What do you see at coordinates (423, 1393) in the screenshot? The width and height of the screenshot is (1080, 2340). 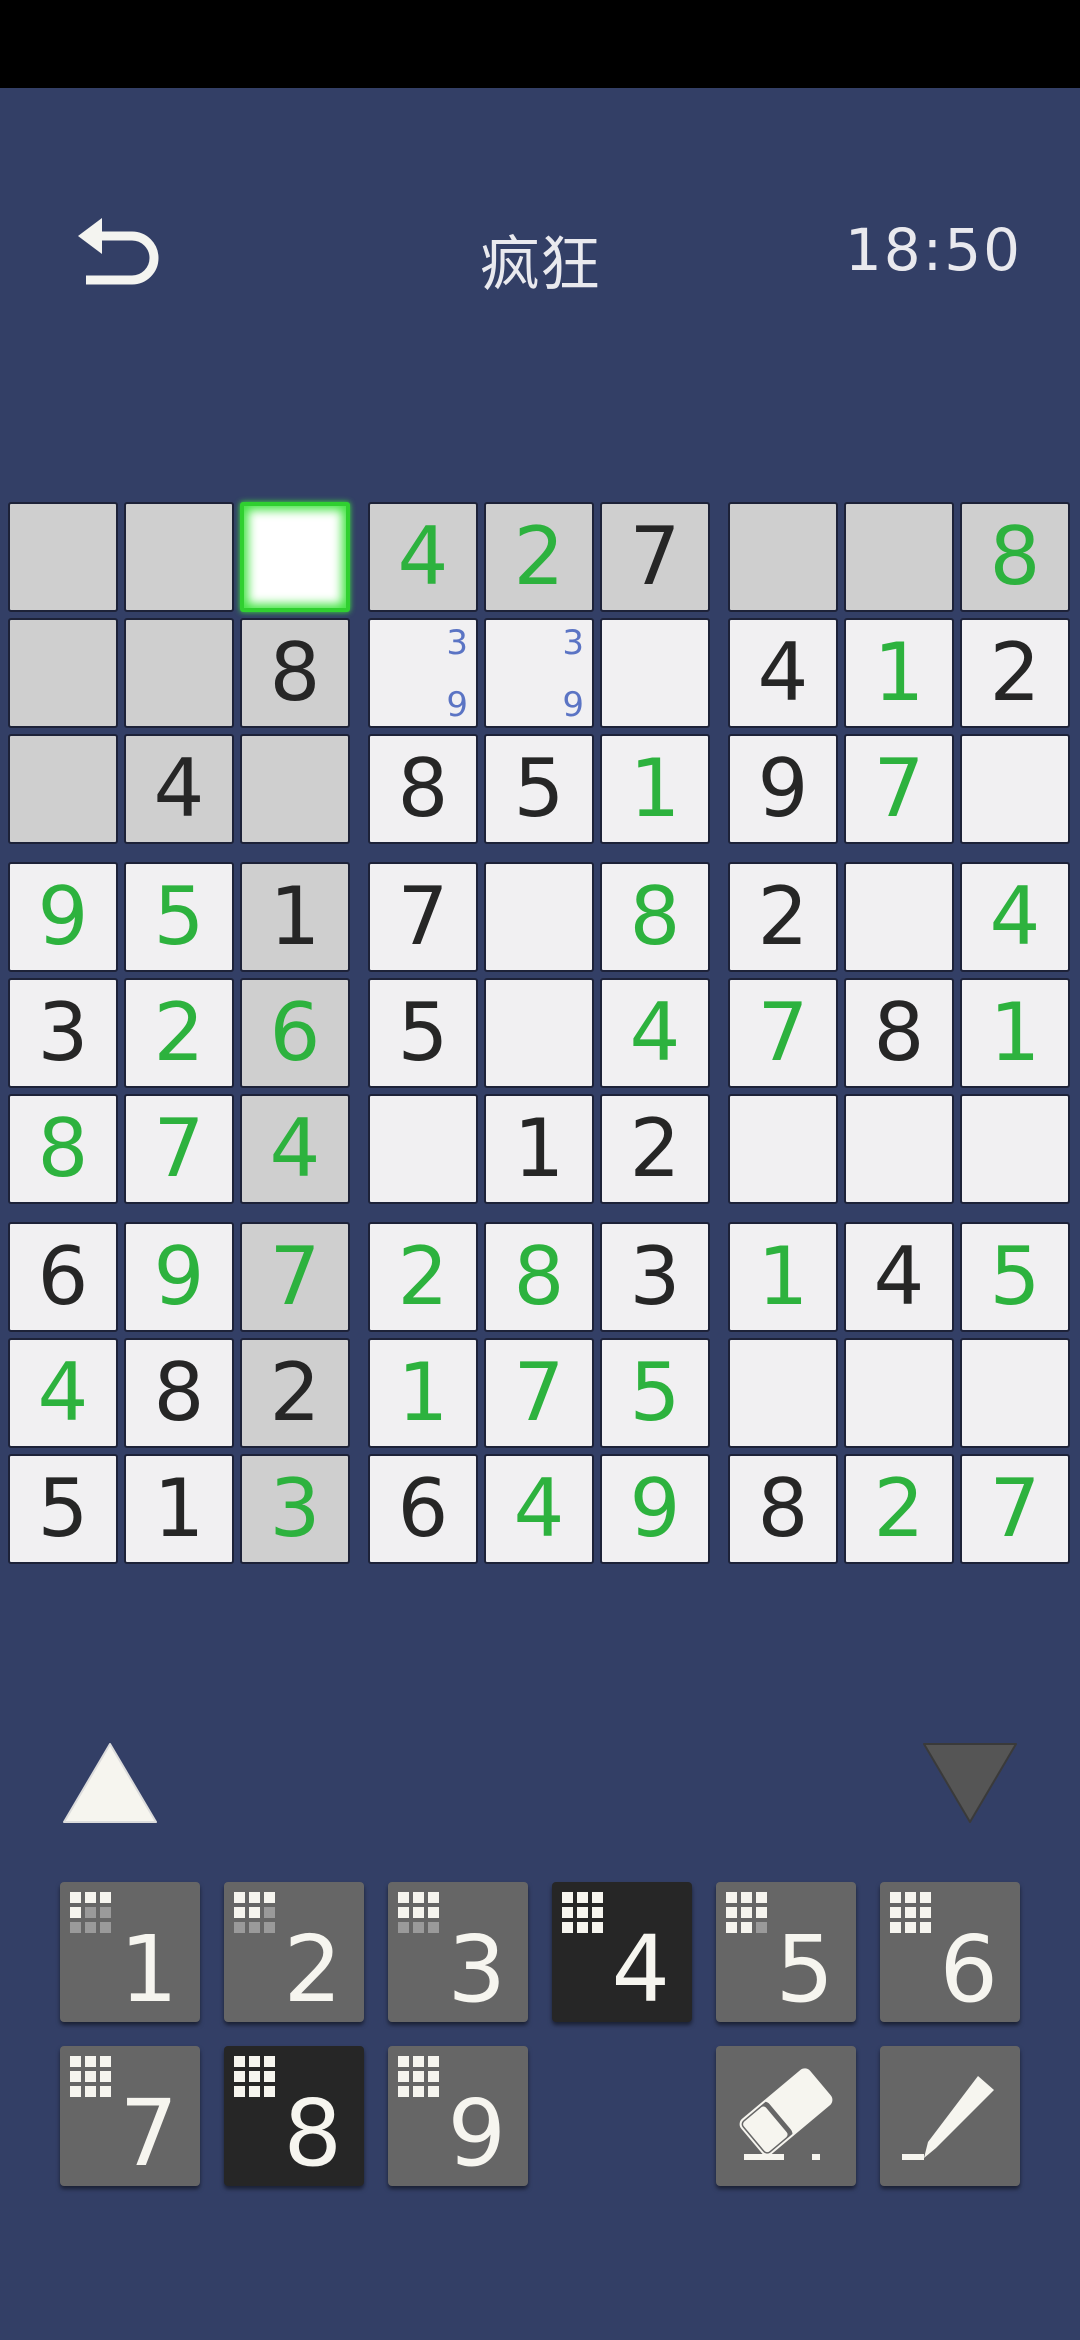 I see `sudoku-cell-r8c4: 1` at bounding box center [423, 1393].